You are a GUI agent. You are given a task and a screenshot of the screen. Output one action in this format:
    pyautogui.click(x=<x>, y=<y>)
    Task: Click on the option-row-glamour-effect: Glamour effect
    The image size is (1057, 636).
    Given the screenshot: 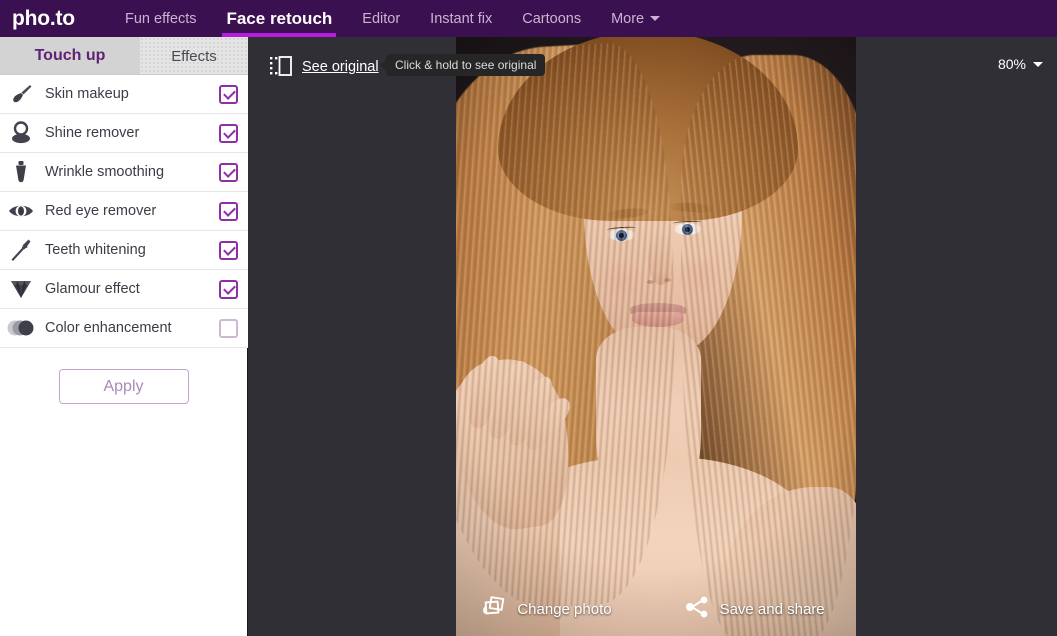 What is the action you would take?
    pyautogui.click(x=124, y=289)
    